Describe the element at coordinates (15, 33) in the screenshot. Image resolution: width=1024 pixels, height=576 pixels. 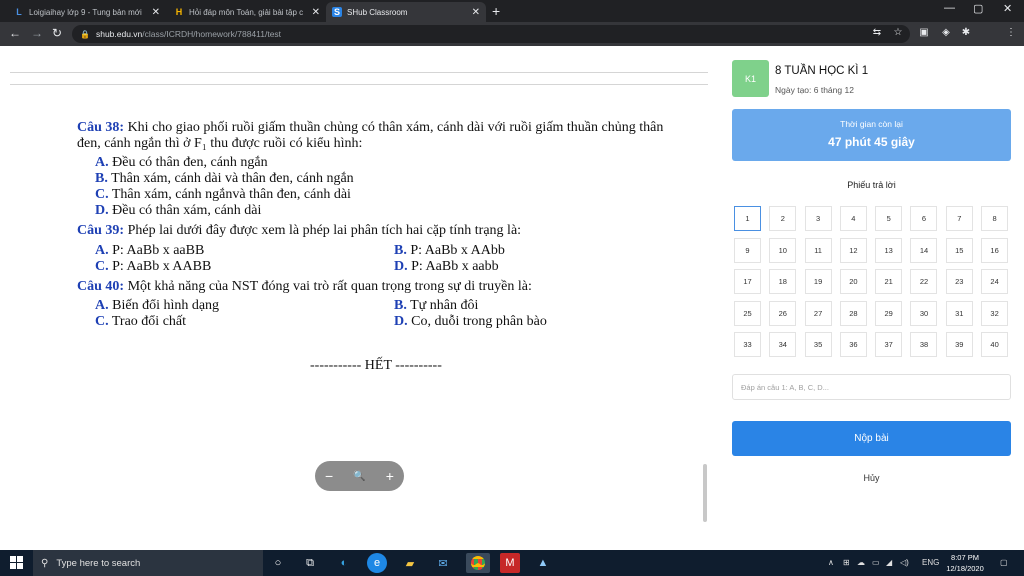
I see `back-icon: ←` at that location.